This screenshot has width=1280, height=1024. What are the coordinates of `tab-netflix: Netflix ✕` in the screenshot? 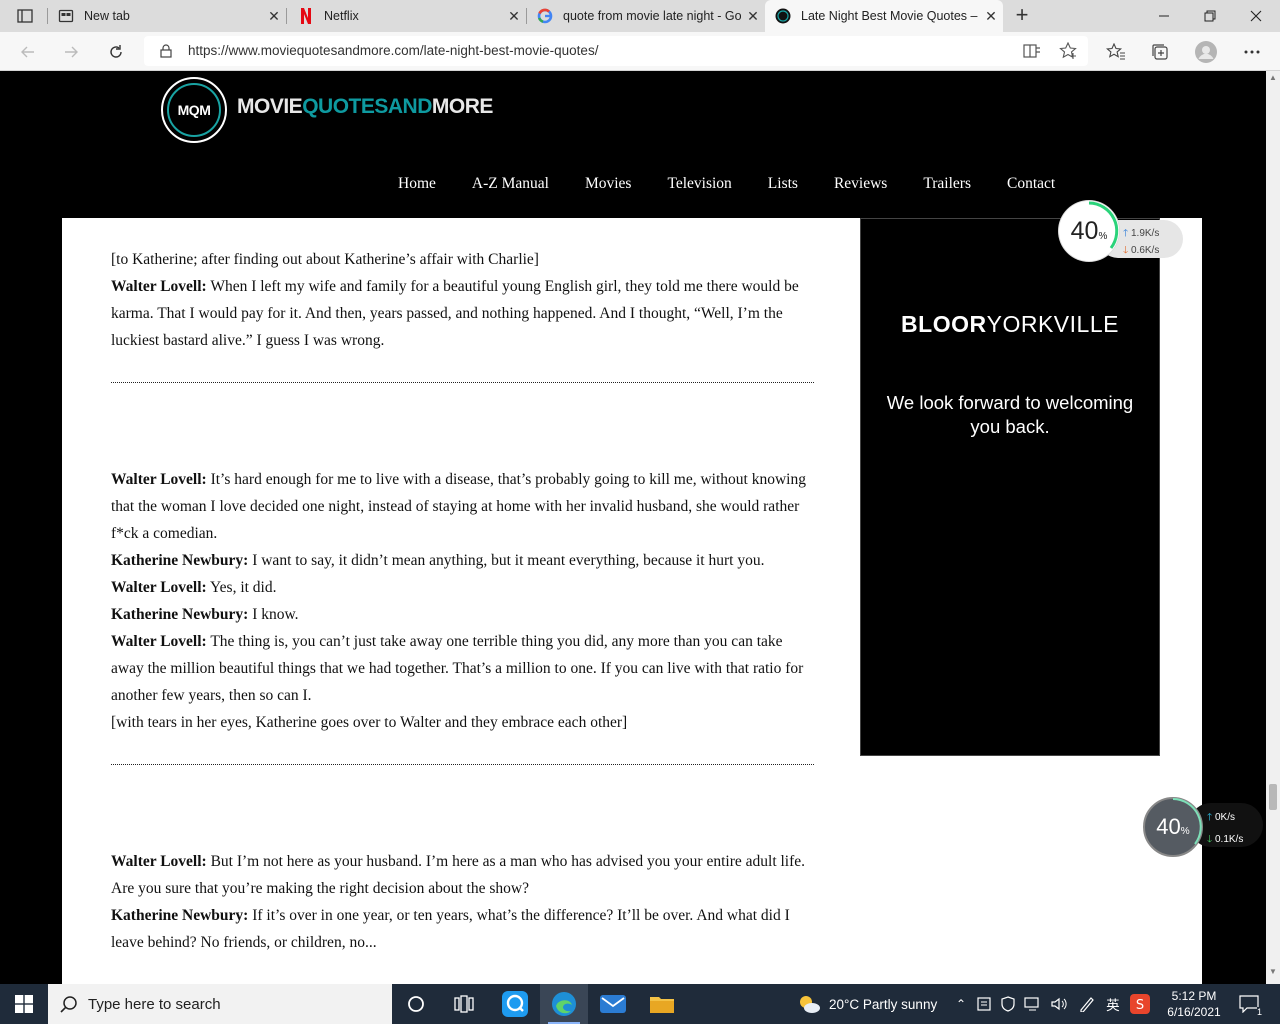 It's located at (407, 16).